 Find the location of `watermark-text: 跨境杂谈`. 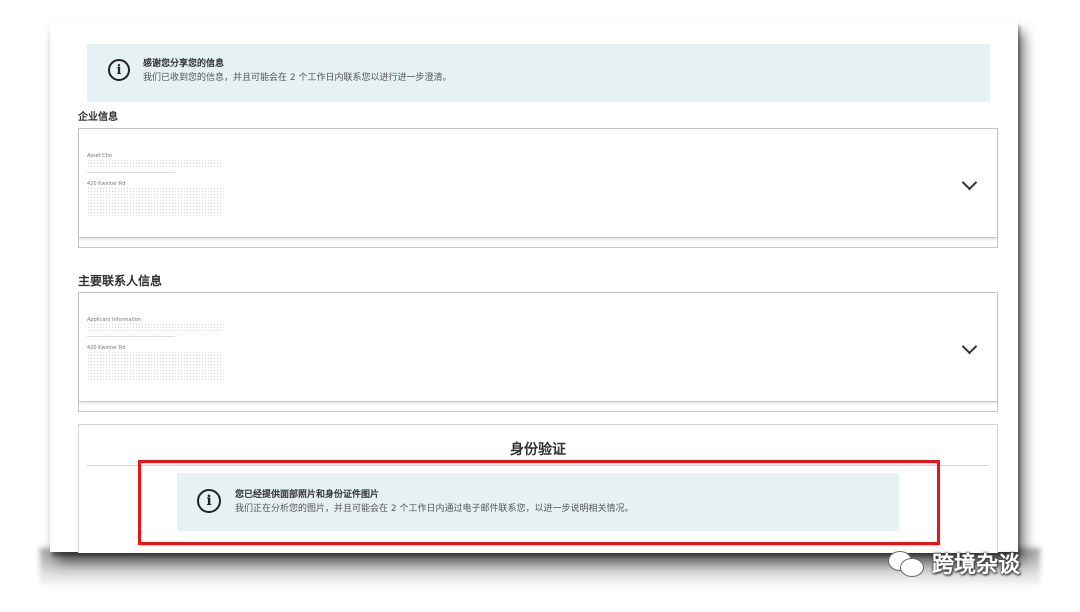

watermark-text: 跨境杂谈 is located at coordinates (976, 565).